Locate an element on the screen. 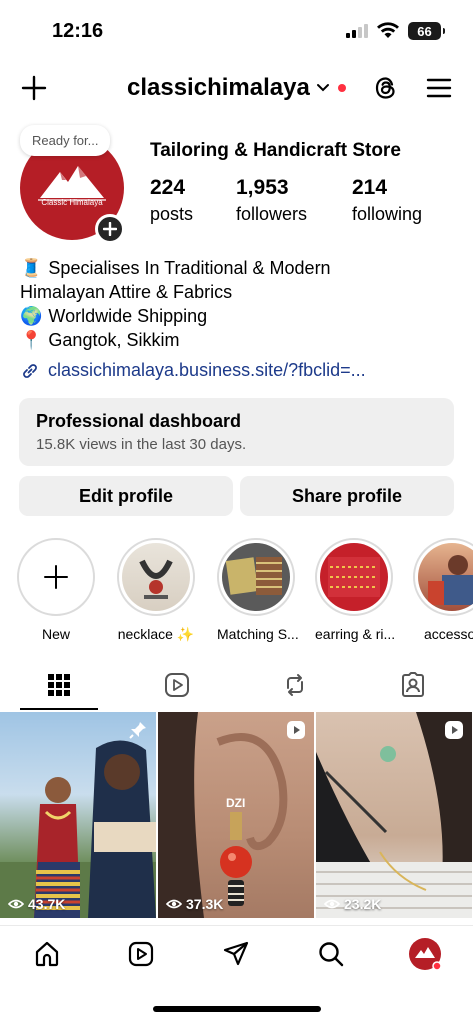  username: classichimalaya is located at coordinates (218, 87).